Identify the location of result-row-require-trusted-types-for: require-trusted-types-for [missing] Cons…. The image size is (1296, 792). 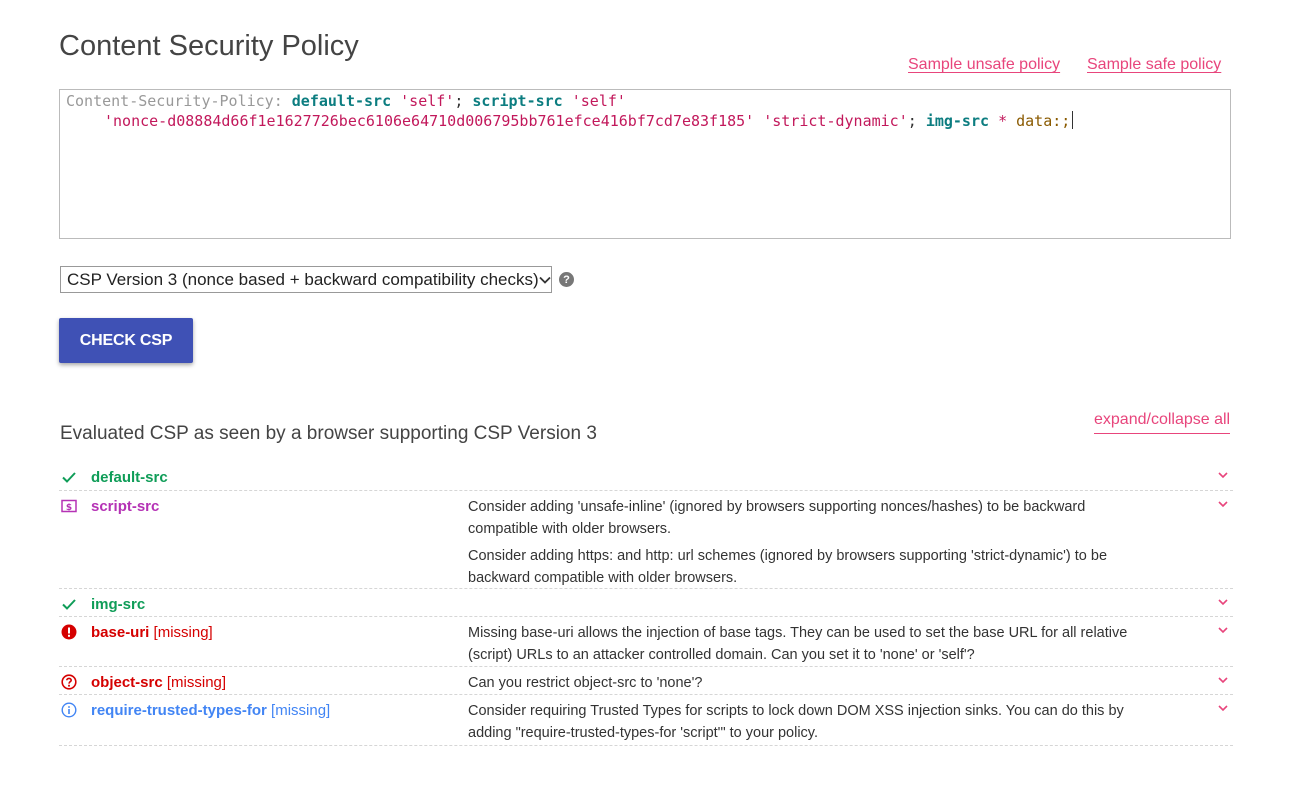
(646, 720).